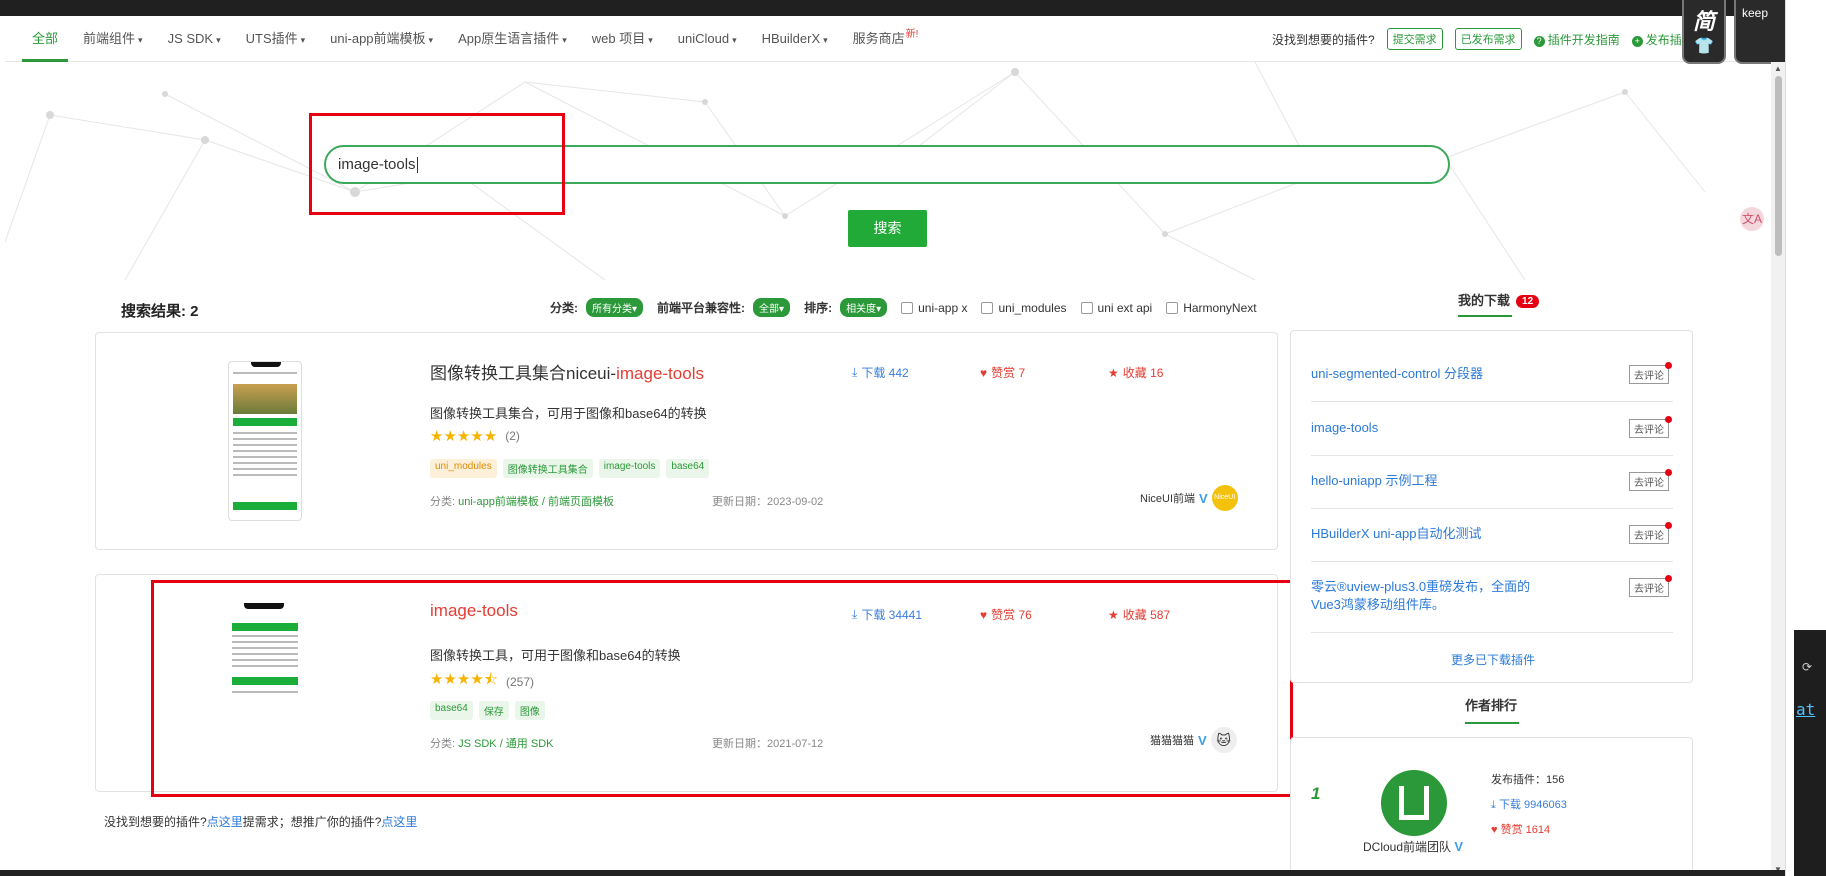 This screenshot has height=876, width=1826. Describe the element at coordinates (1397, 373) in the screenshot. I see `download-item-link: uni-segmented-control 分段器` at that location.